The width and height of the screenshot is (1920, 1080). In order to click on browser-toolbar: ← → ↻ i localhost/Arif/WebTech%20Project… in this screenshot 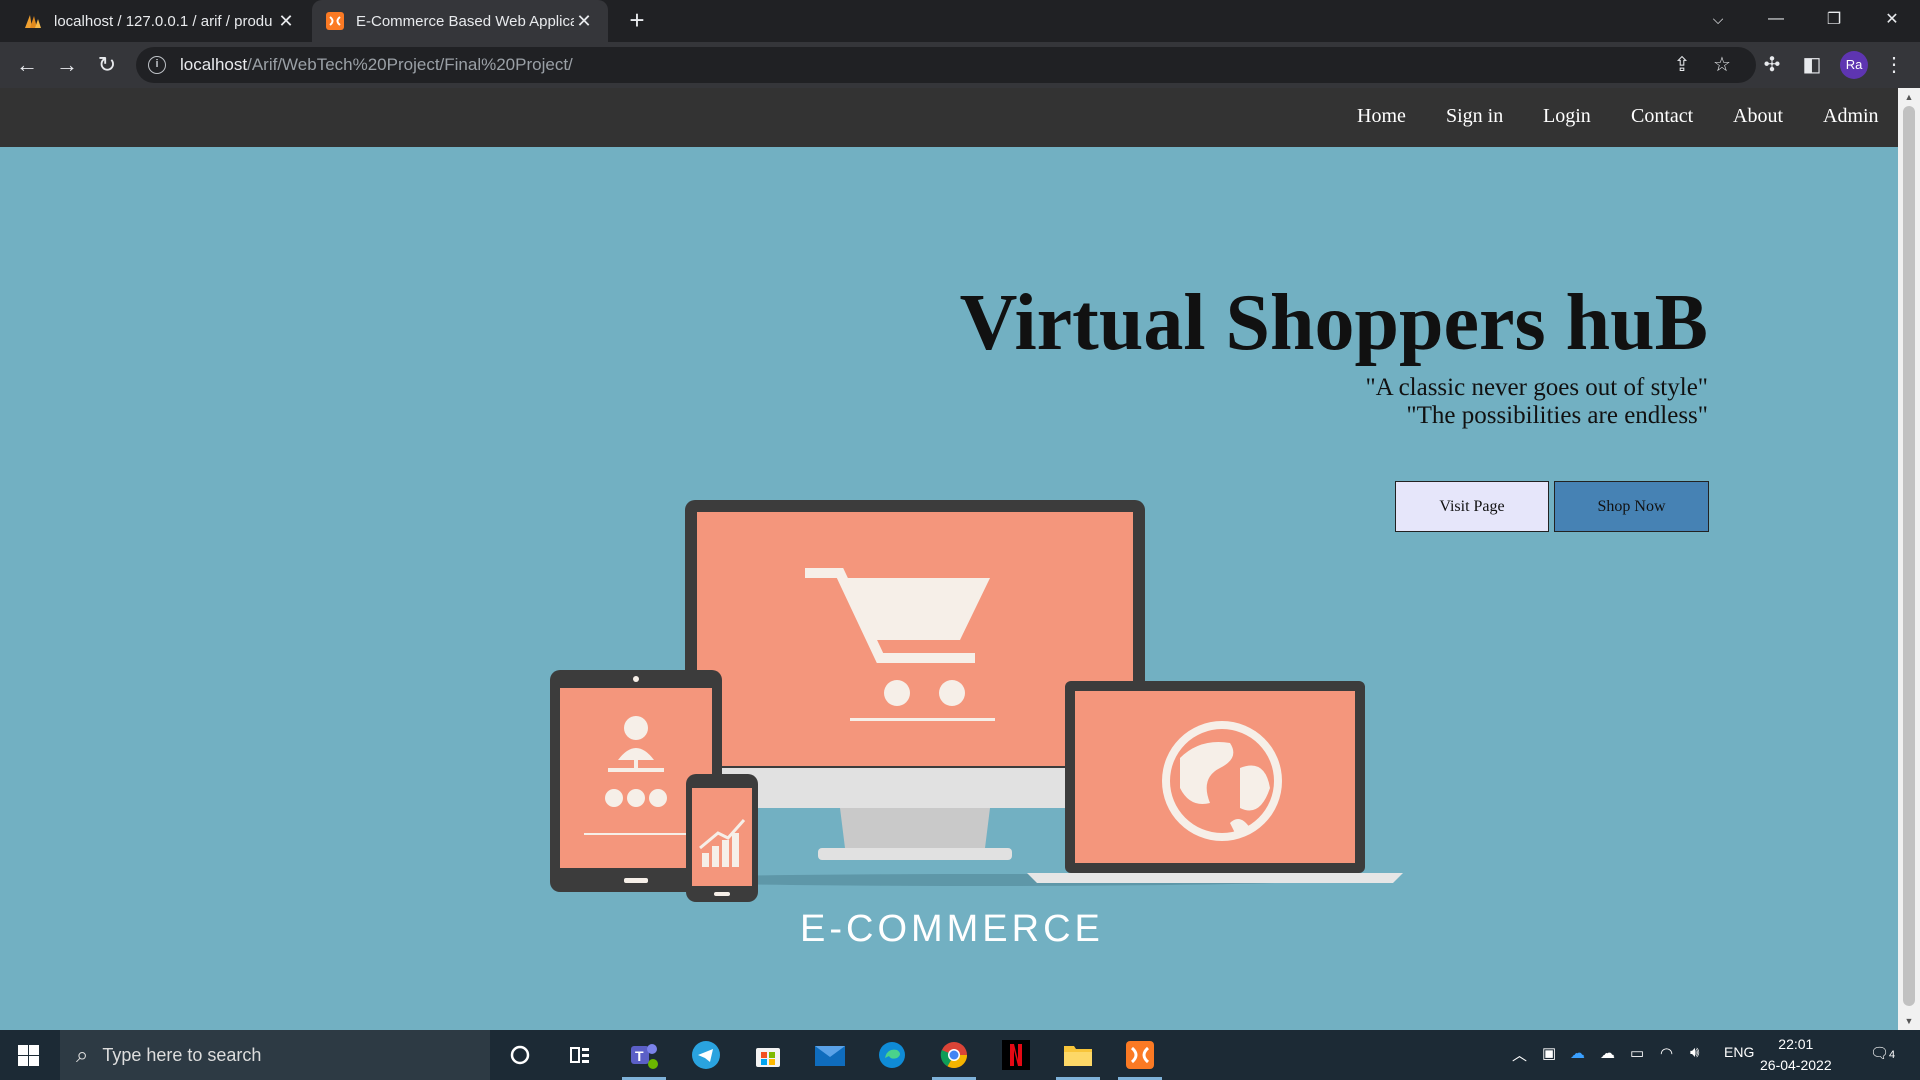, I will do `click(960, 65)`.